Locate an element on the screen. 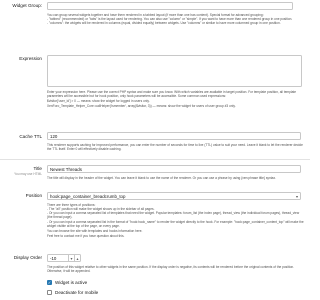 The image size is (320, 300). display-order-stepper: -10 ▾ ▴ is located at coordinates (64, 258).